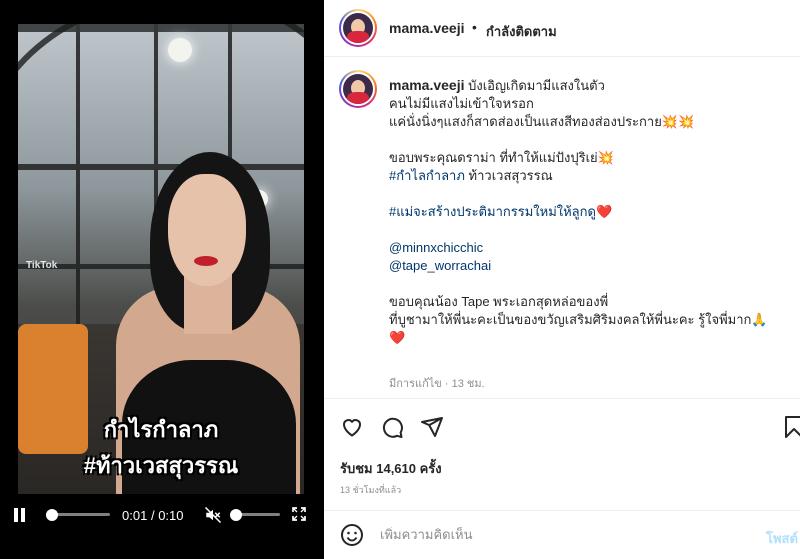  What do you see at coordinates (492, 211) in the screenshot?
I see `hashtag-link: #แม่จะสร้างประติมากรรมใหม่ให้ลูกดู` at bounding box center [492, 211].